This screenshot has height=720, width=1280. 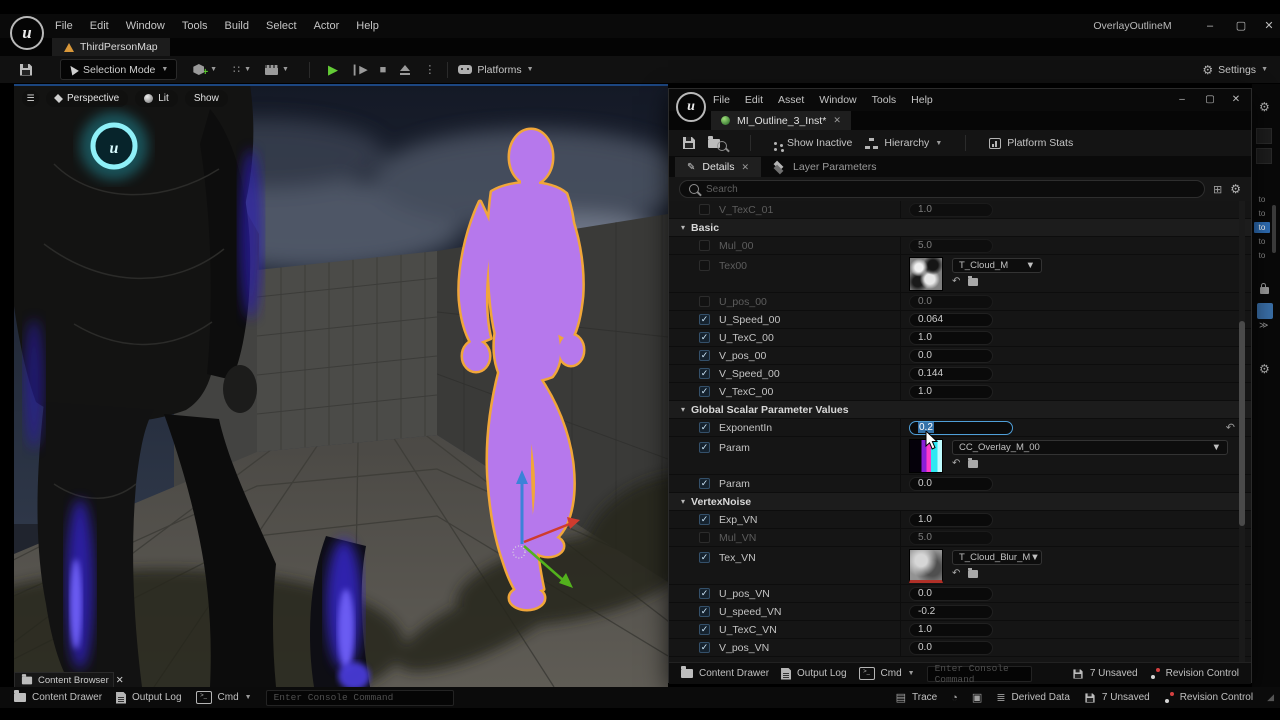 I want to click on param-row-u-texc-00: ✓ U_TexC_00 1.0, so click(x=960, y=338).